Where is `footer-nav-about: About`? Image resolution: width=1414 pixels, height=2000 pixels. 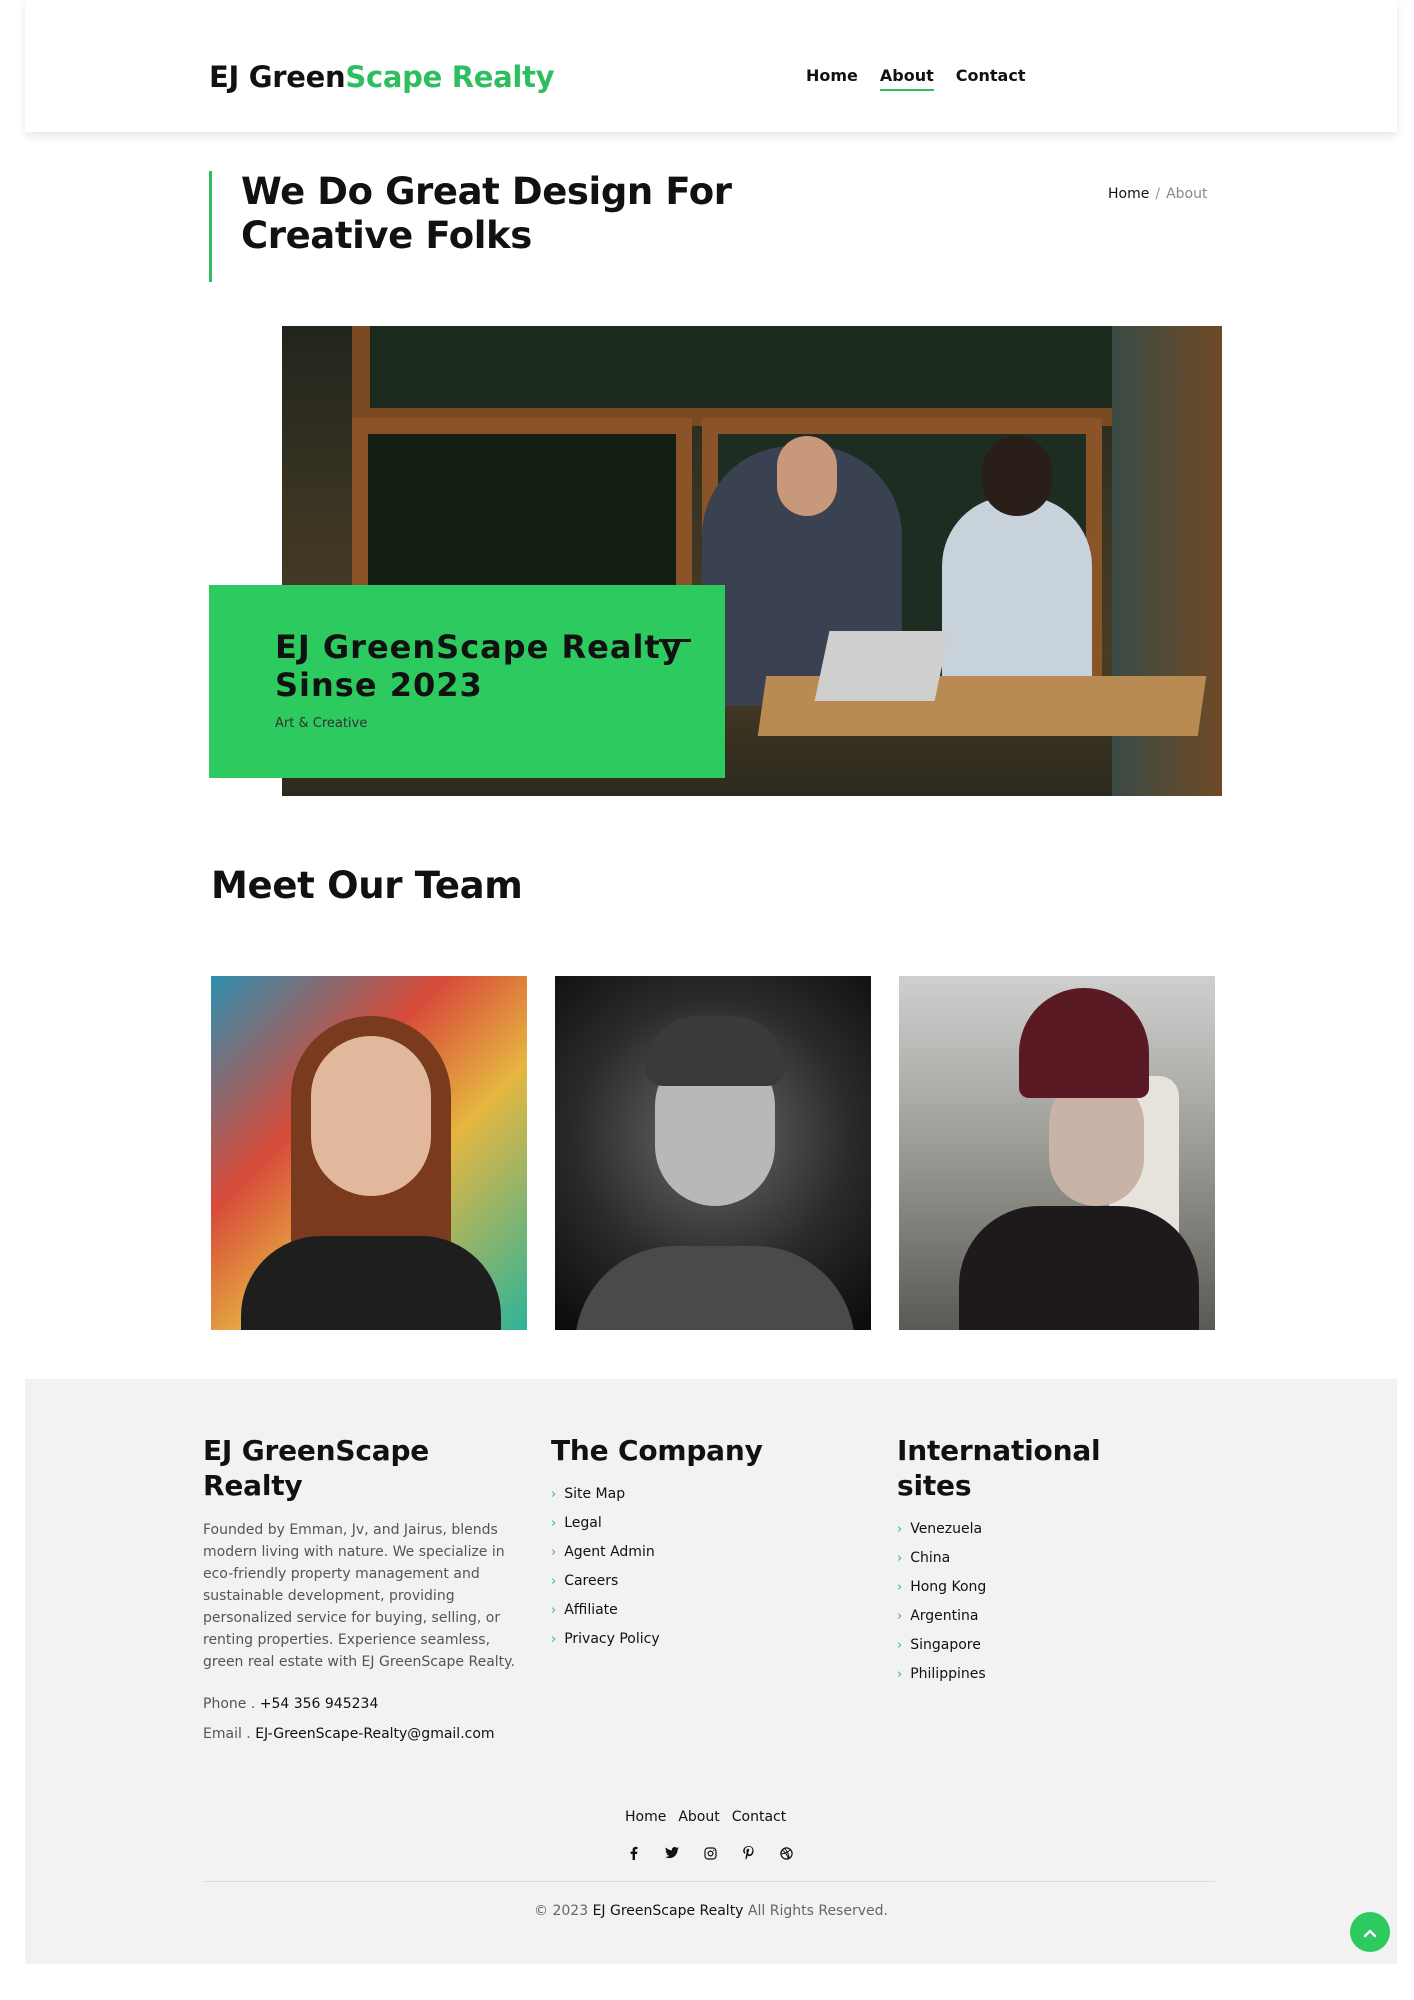
footer-nav-about: About is located at coordinates (698, 1817).